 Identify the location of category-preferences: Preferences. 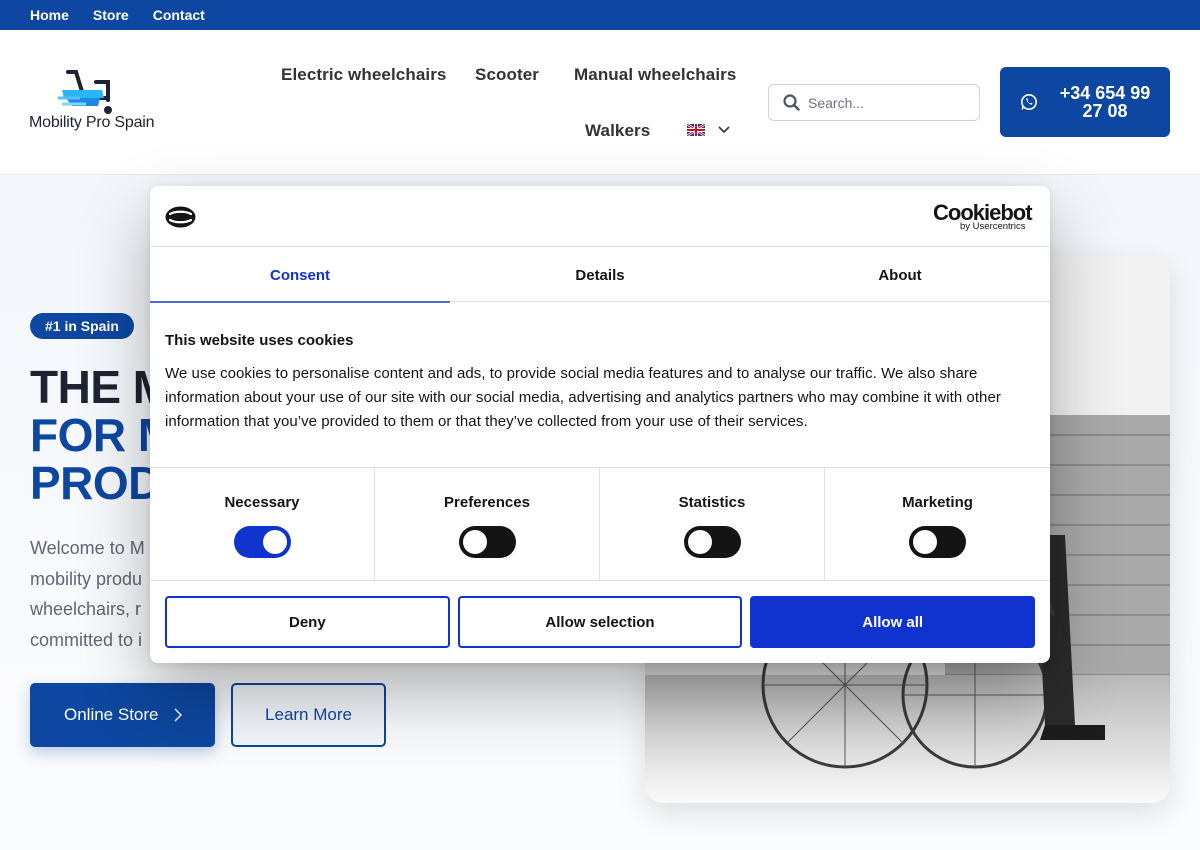
(487, 524).